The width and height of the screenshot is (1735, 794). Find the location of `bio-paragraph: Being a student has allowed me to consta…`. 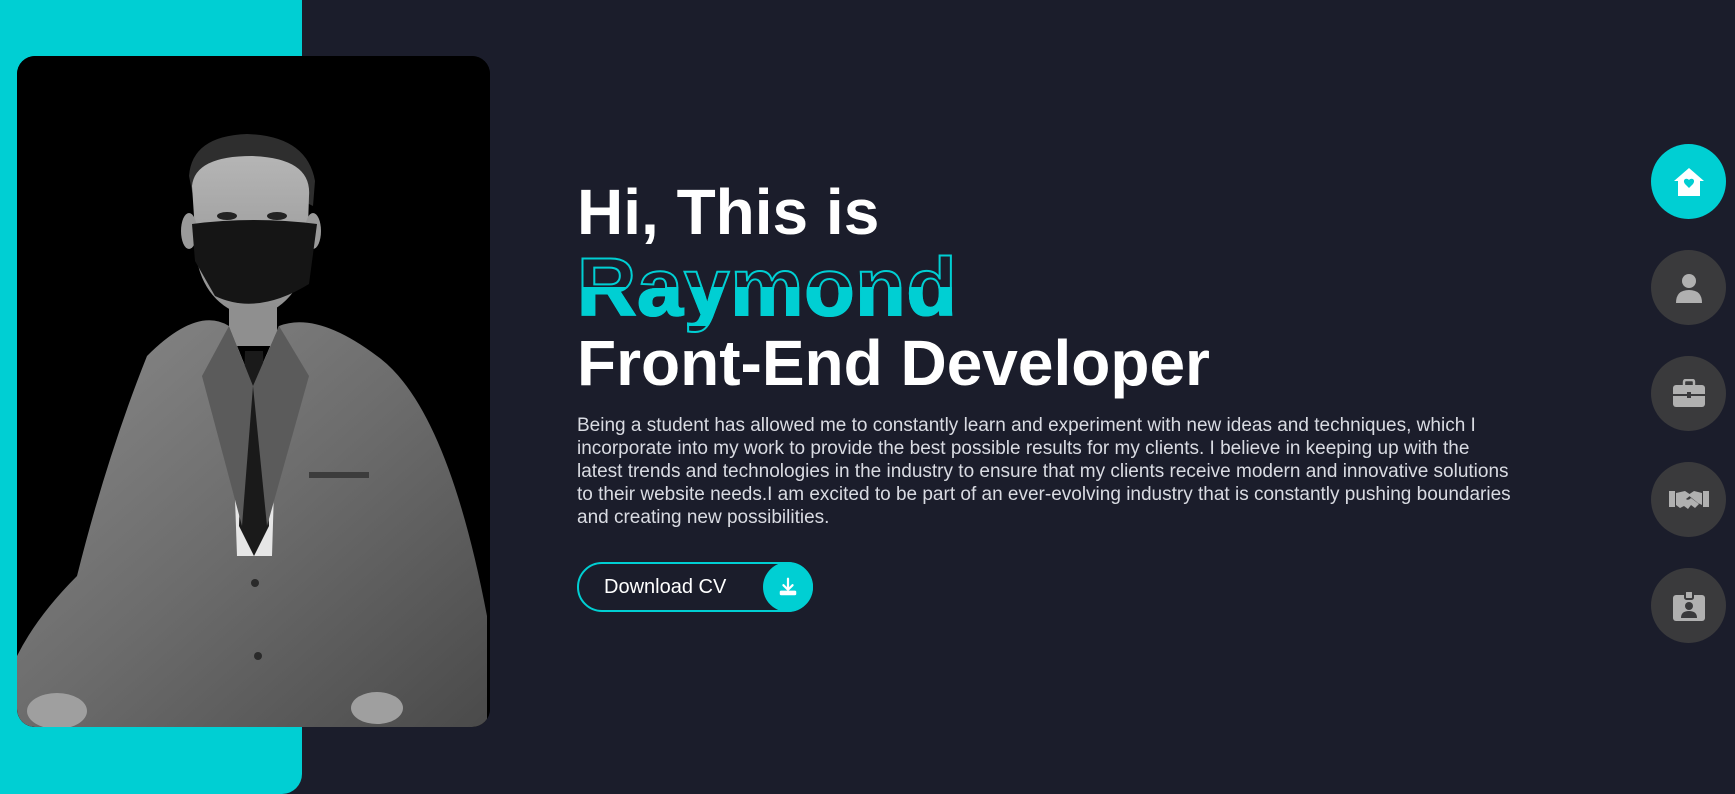

bio-paragraph: Being a student has allowed me to consta… is located at coordinates (1044, 471).